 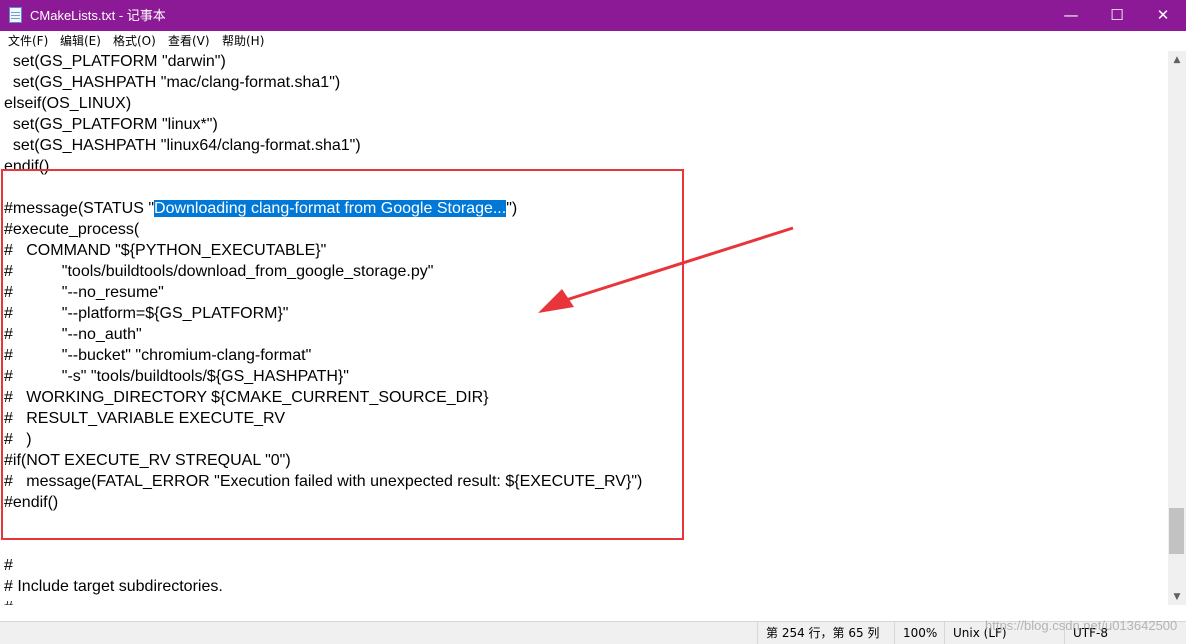 What do you see at coordinates (68, 103) in the screenshot?
I see `code-line: elseif(OS_LINUX)` at bounding box center [68, 103].